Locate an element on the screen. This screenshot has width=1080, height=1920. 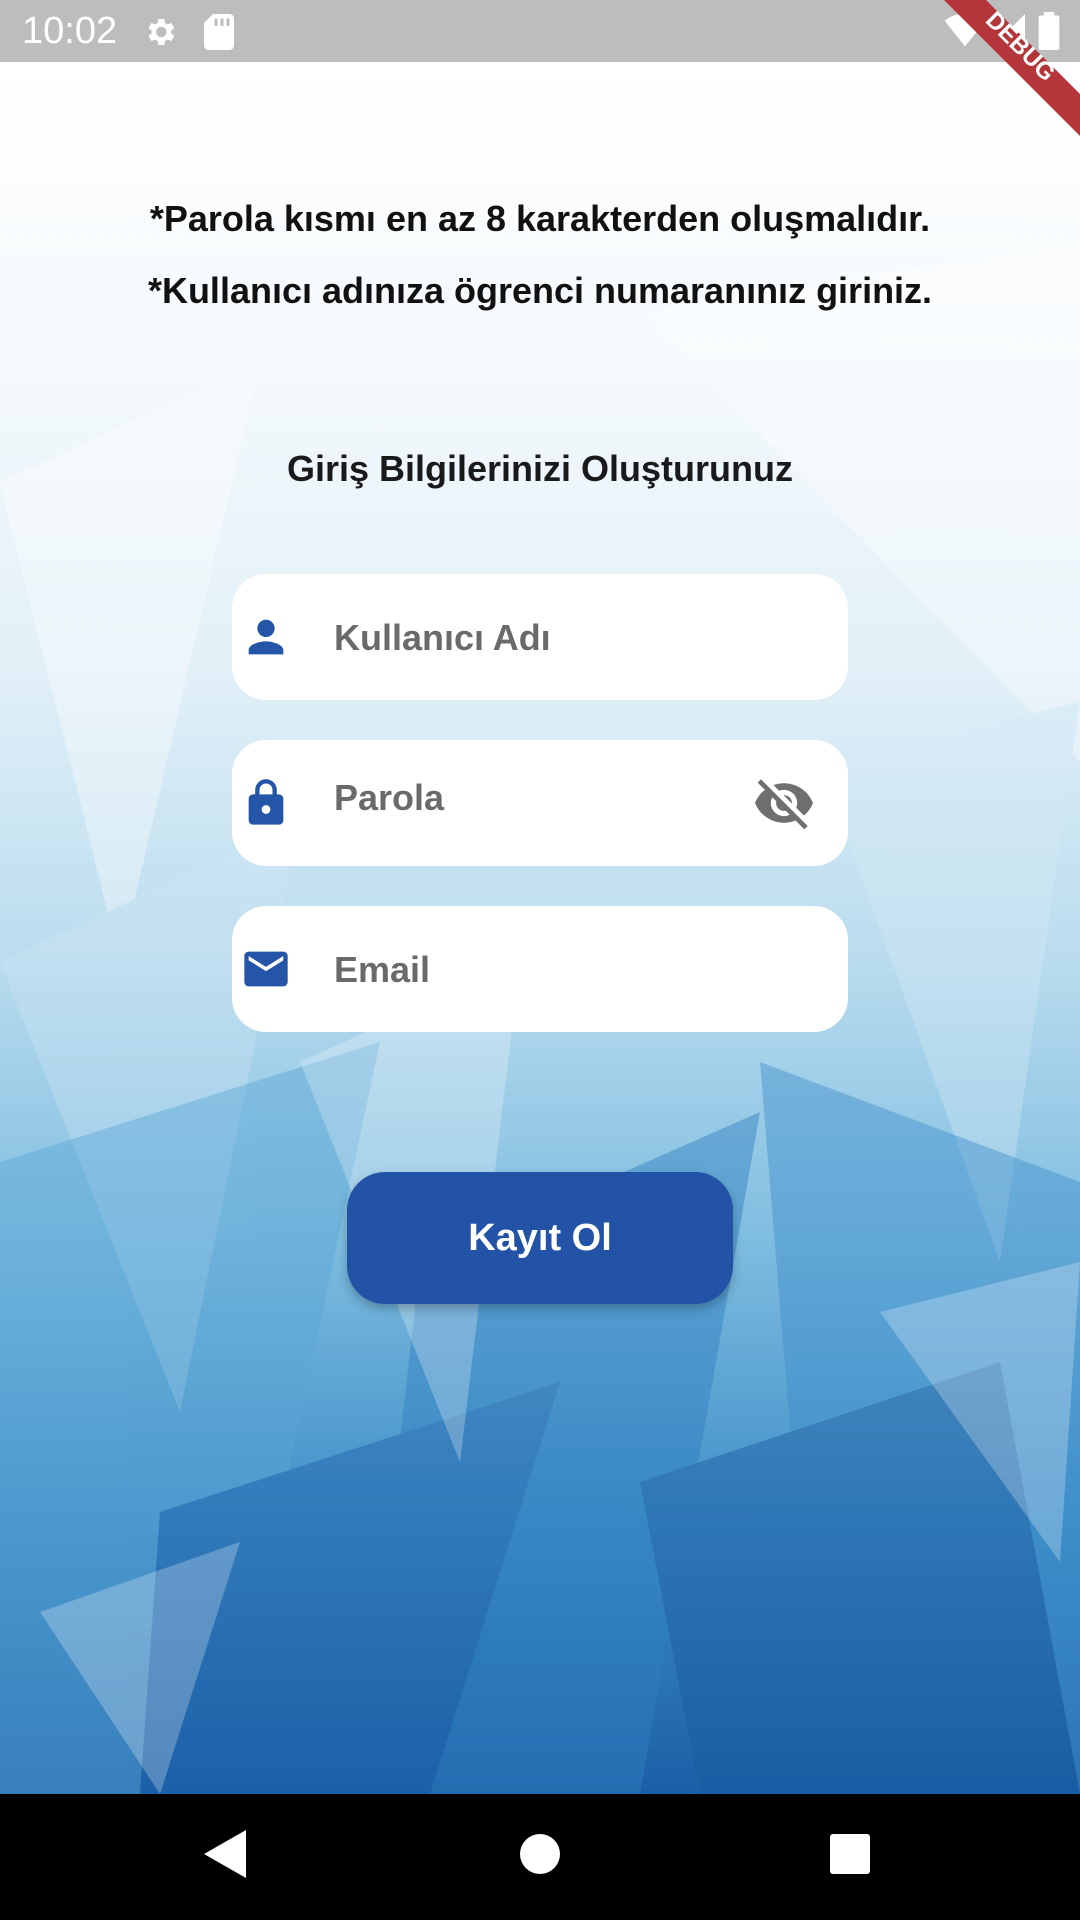
navigation-bar is located at coordinates (540, 1857).